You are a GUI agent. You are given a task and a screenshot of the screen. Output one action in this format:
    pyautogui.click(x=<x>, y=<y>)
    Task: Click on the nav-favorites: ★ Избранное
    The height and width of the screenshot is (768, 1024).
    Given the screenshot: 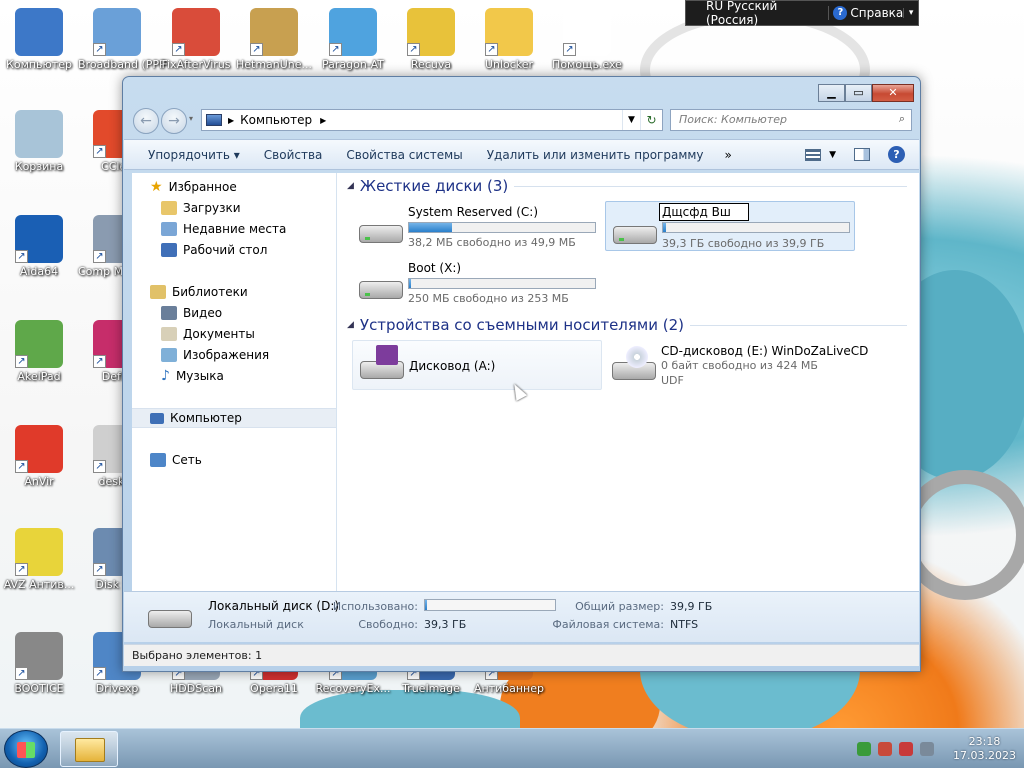 What is the action you would take?
    pyautogui.click(x=193, y=187)
    